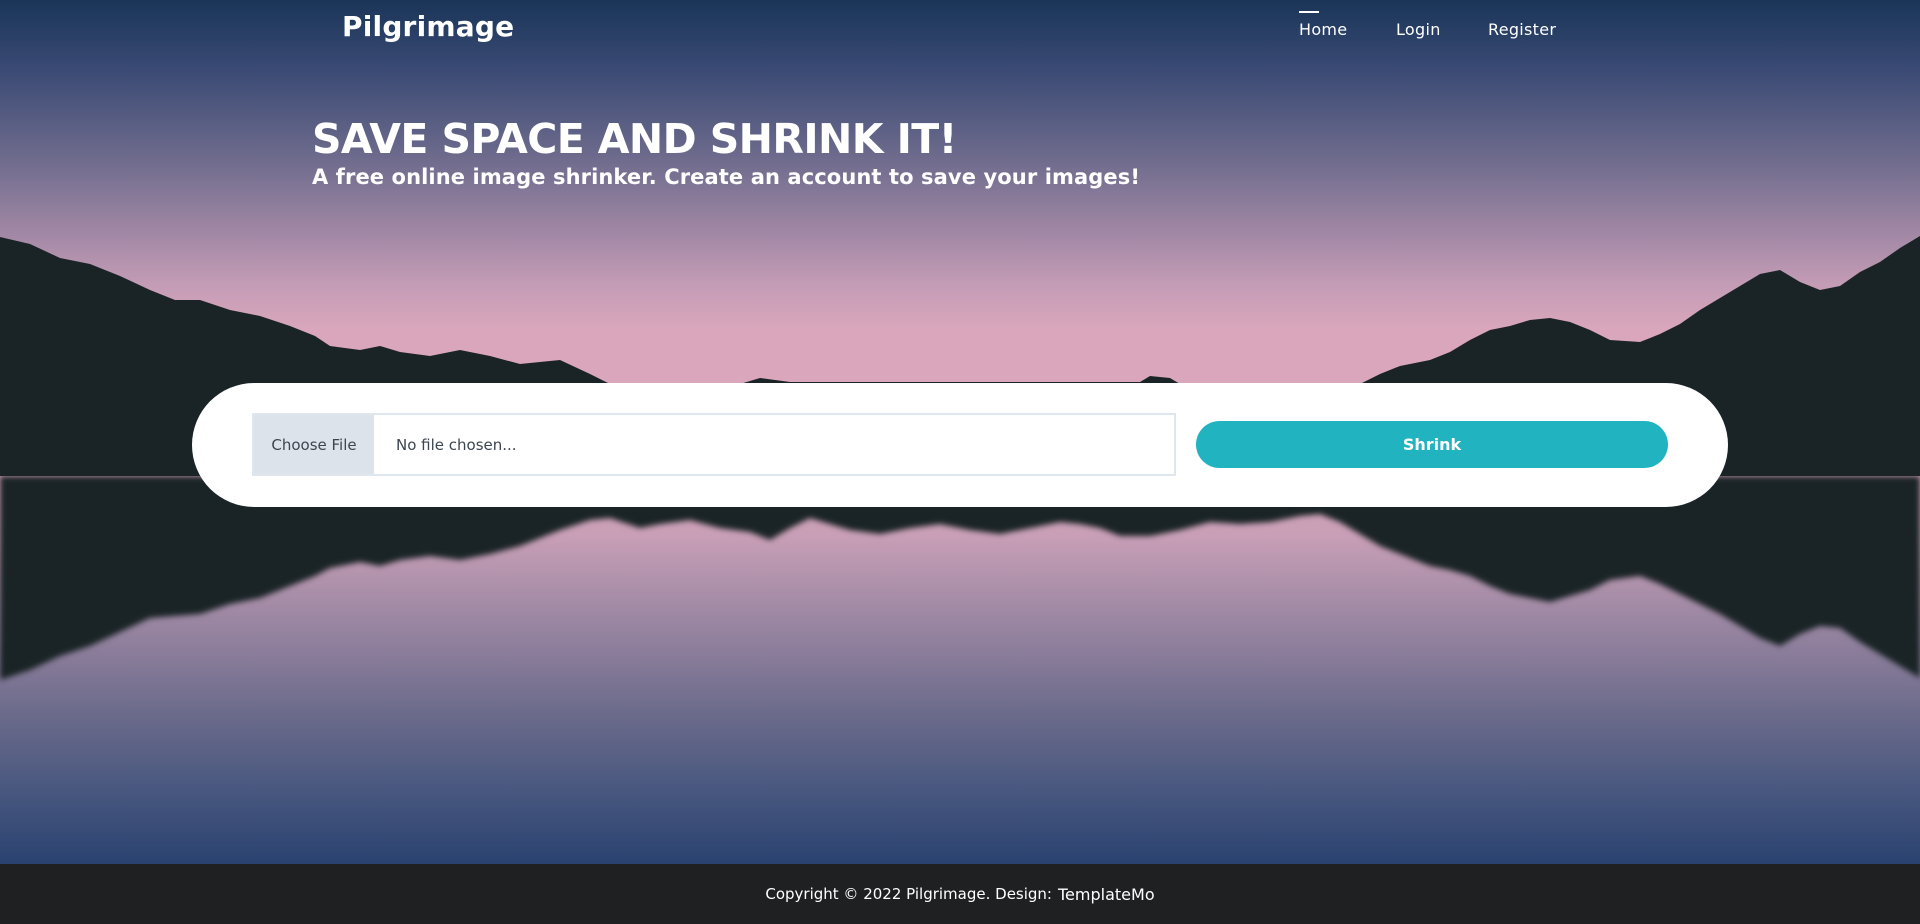 This screenshot has width=1920, height=924. What do you see at coordinates (1323, 29) in the screenshot?
I see `nav-home-link: Home` at bounding box center [1323, 29].